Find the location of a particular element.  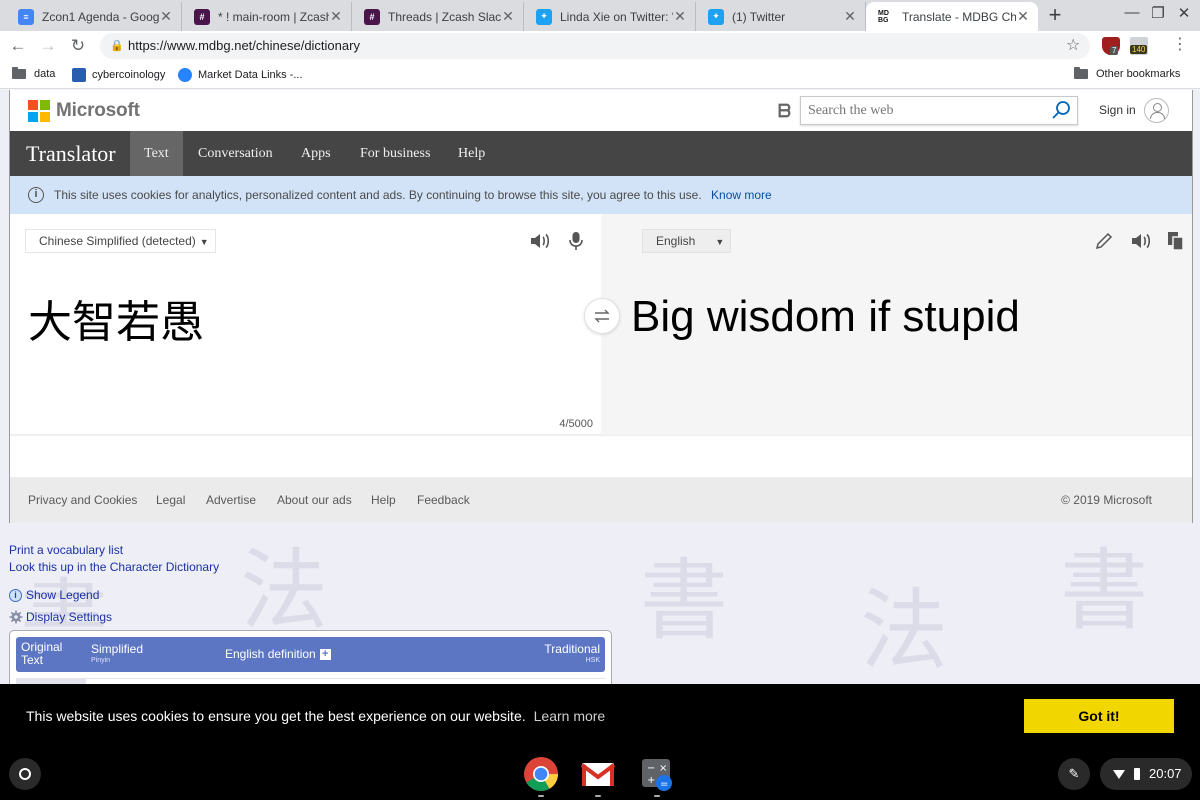

slack-icon: # is located at coordinates (202, 16).